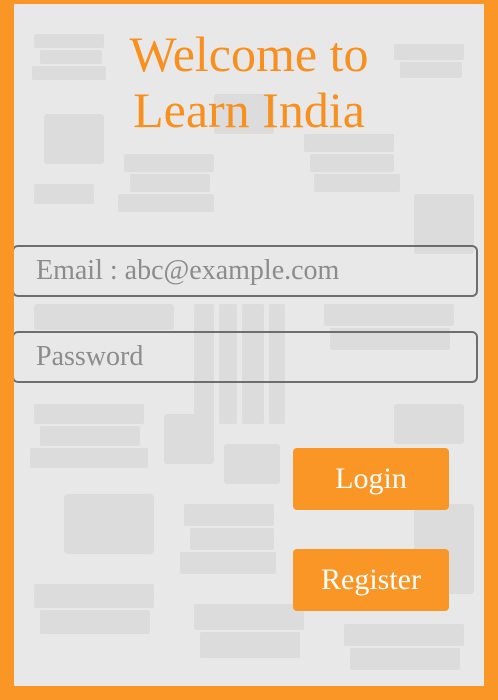 The width and height of the screenshot is (498, 700). Describe the element at coordinates (249, 110) in the screenshot. I see `title-line-2: Learn India` at that location.